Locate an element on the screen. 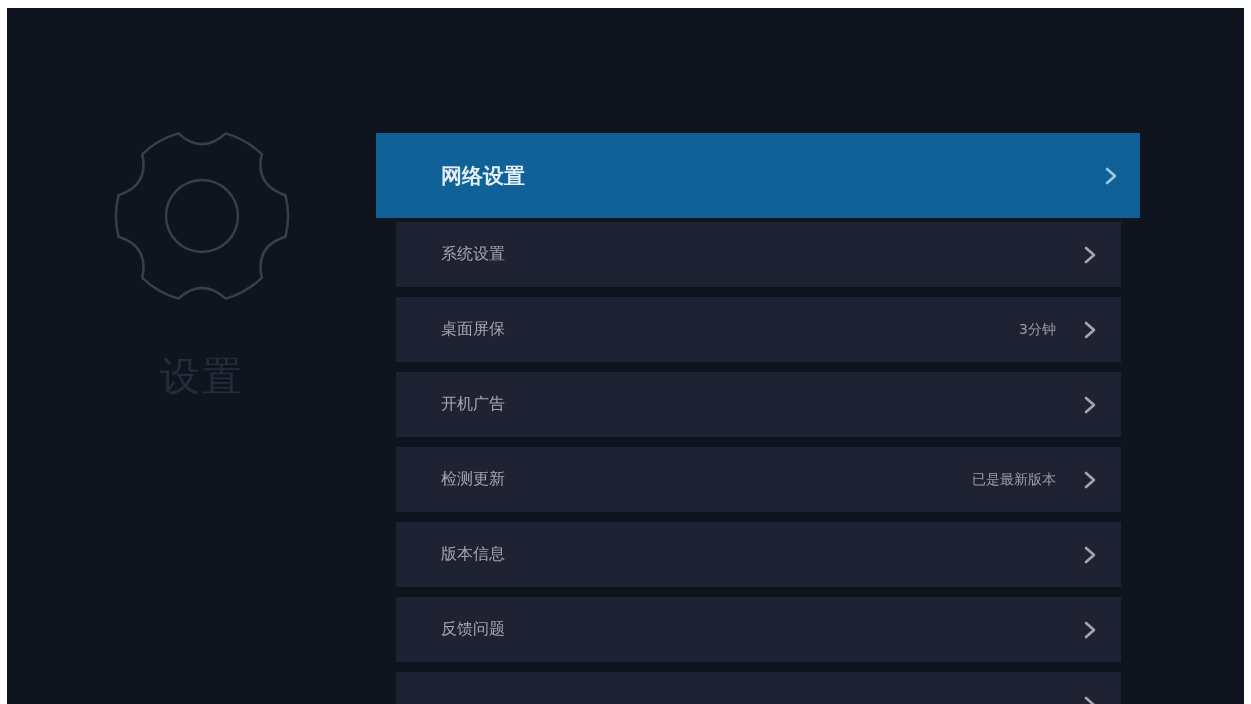 This screenshot has width=1251, height=704. menu-item: 桌面屏保 3分钟 is located at coordinates (758, 329).